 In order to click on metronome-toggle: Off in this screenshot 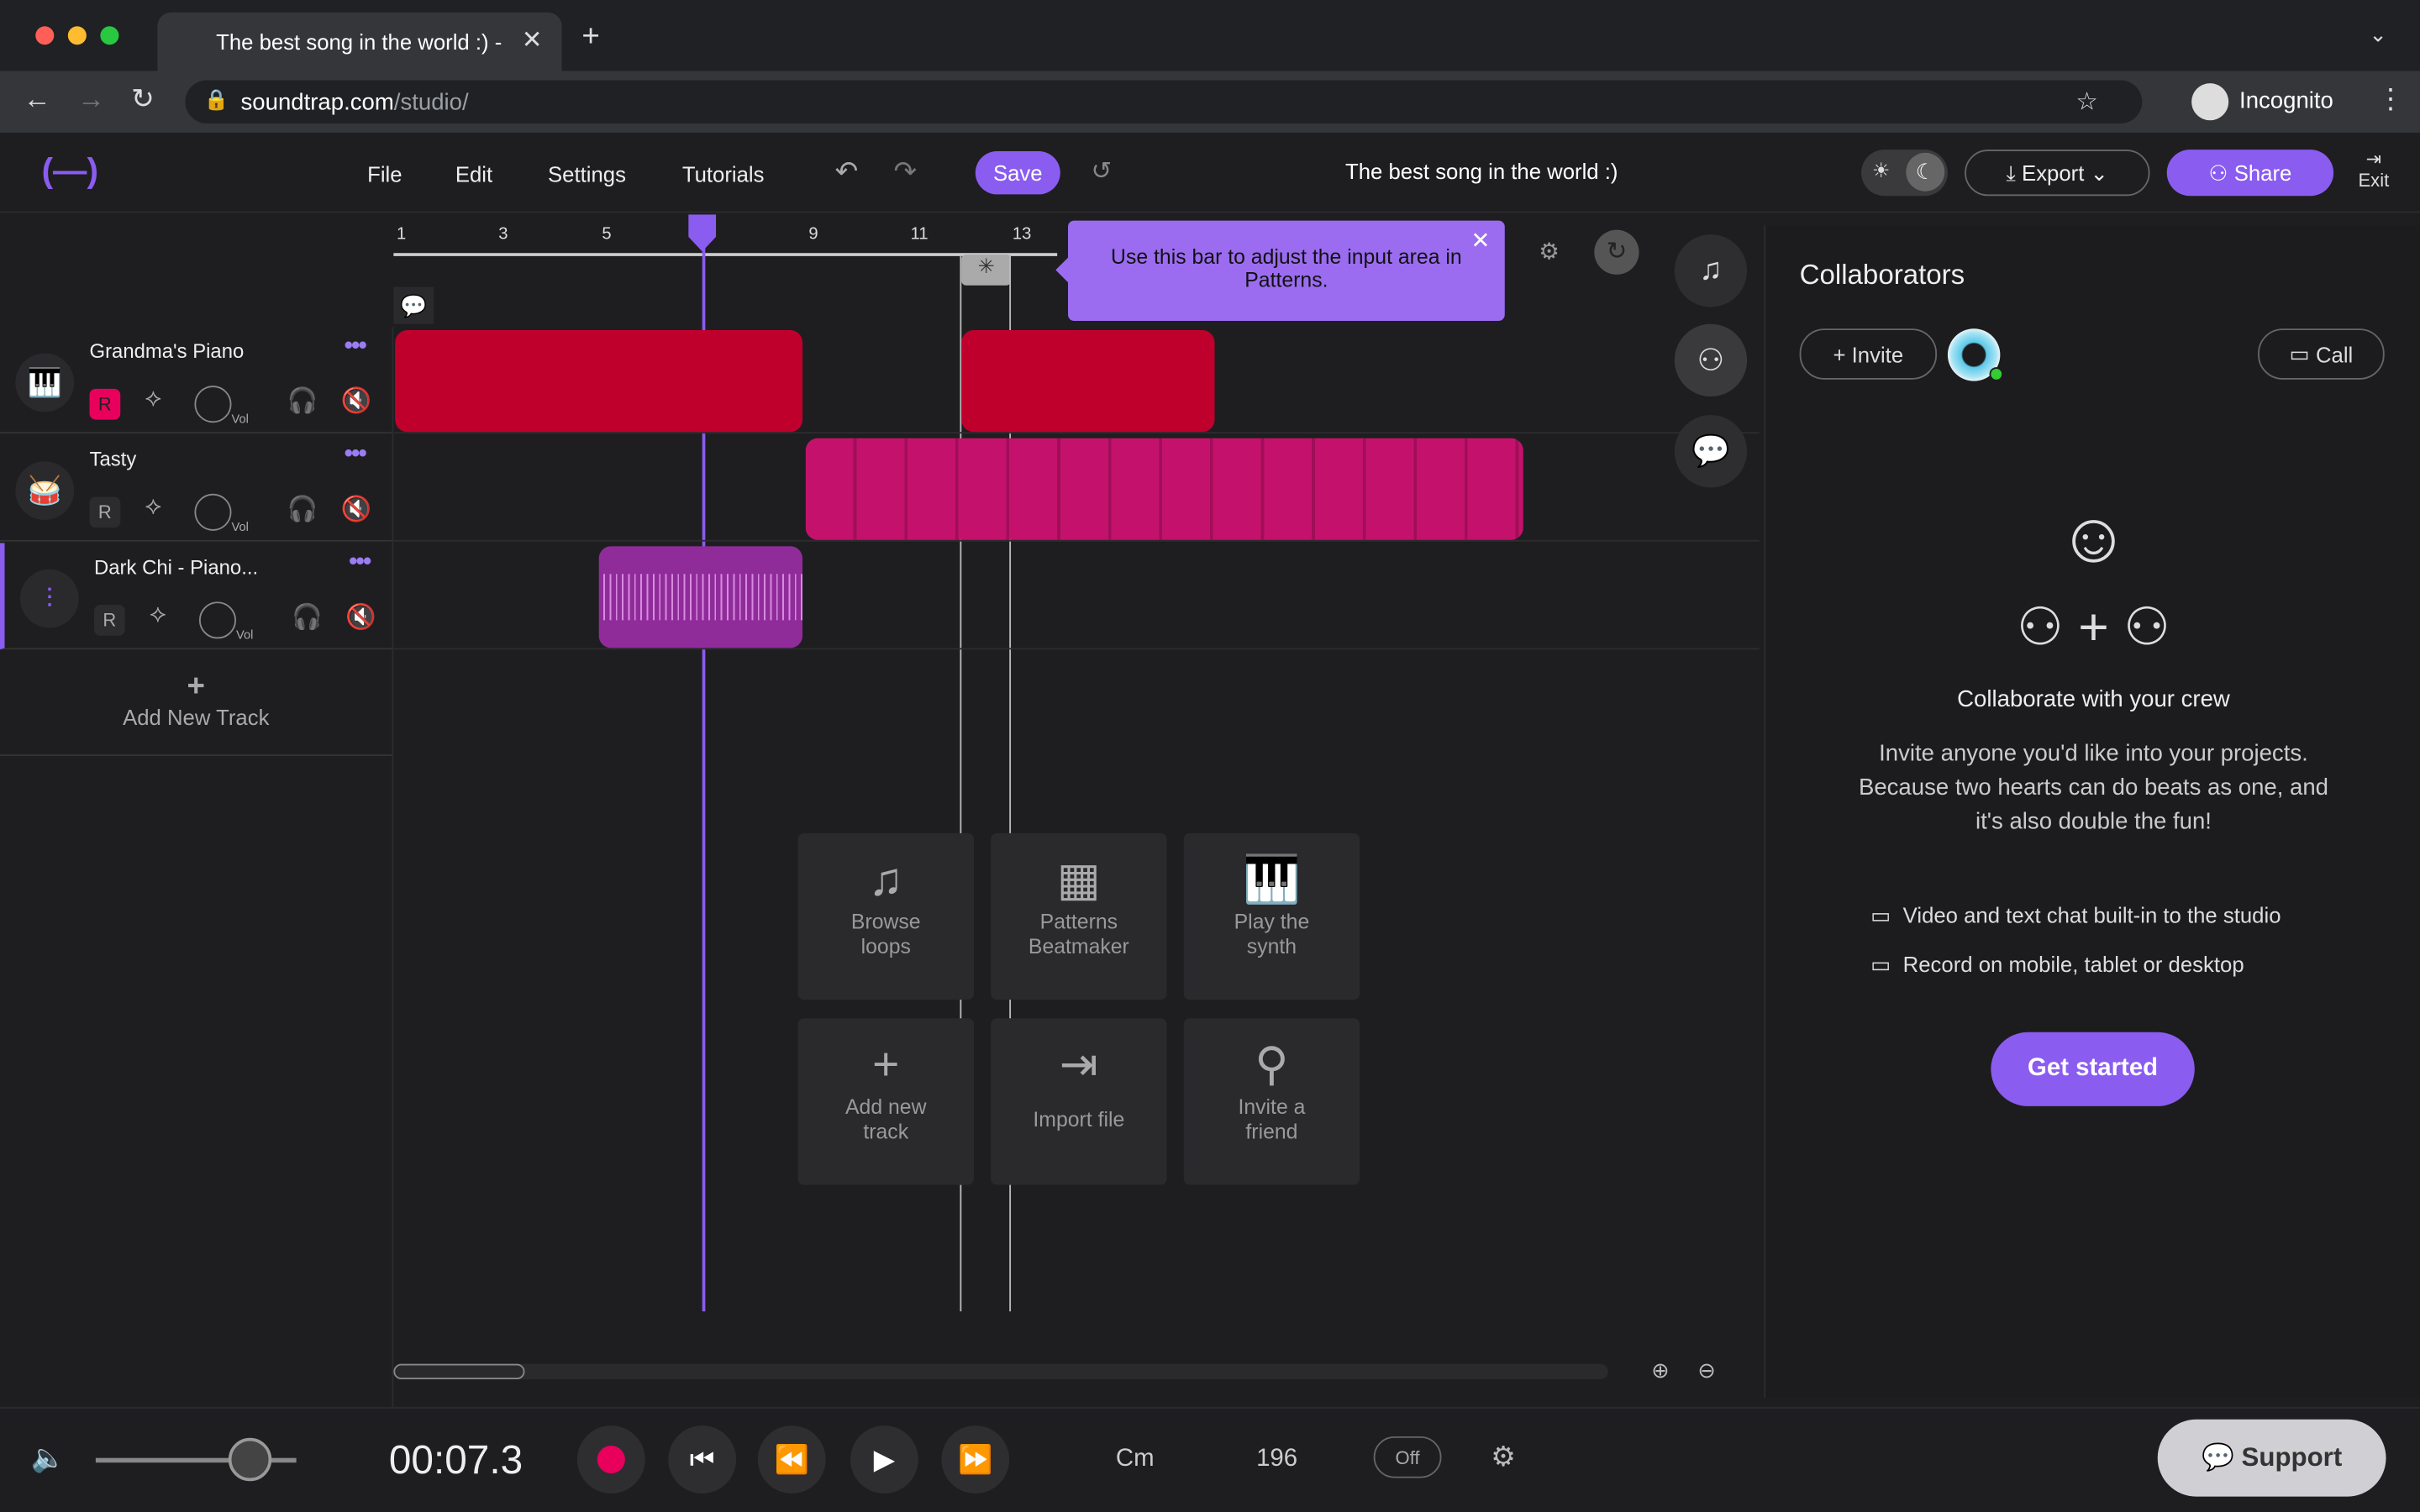, I will do `click(1407, 1457)`.